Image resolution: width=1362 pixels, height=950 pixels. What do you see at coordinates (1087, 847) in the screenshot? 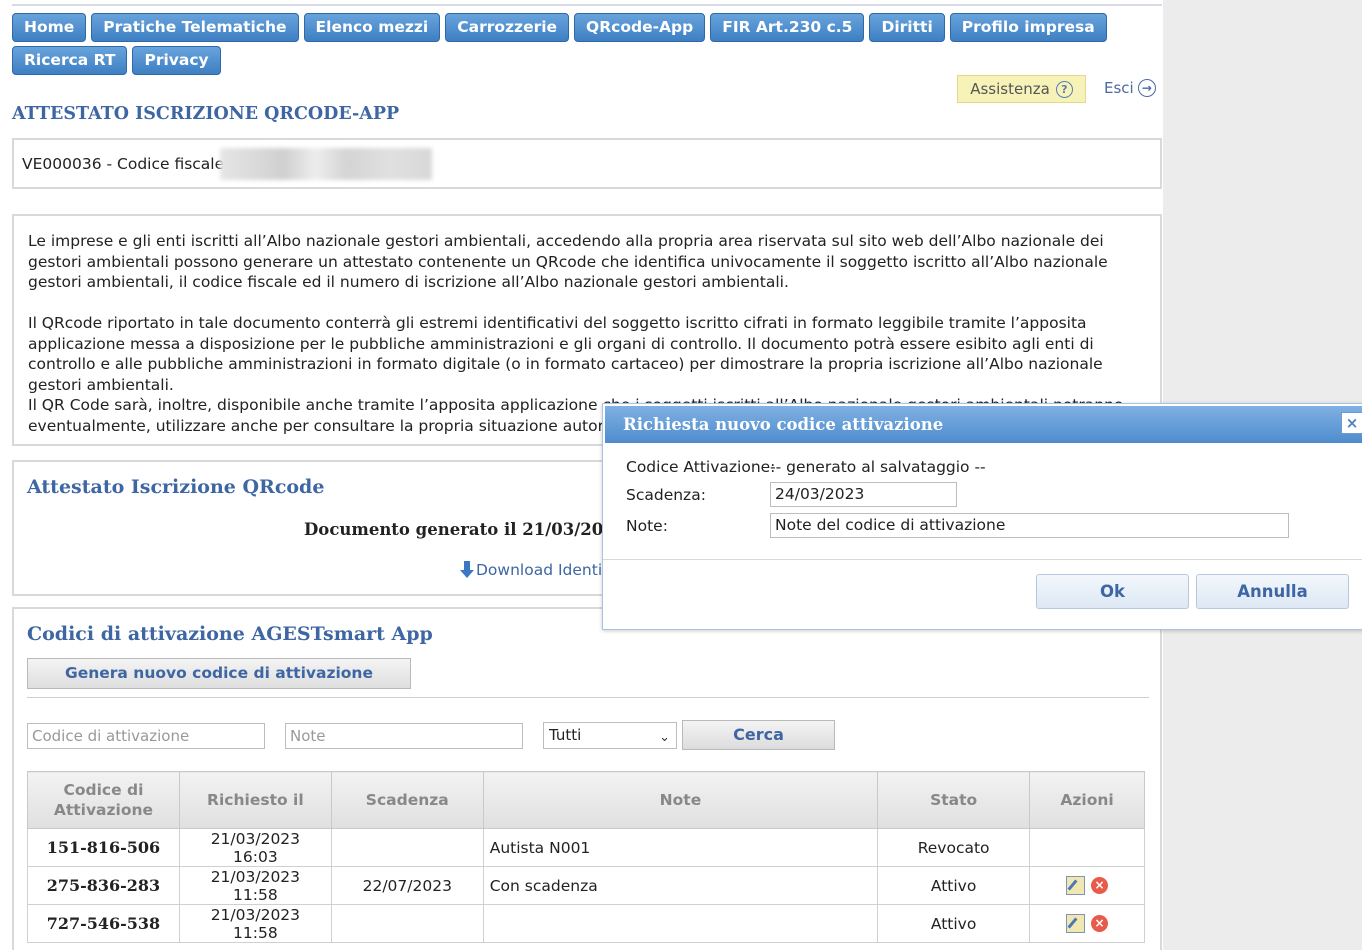
I see `cell-actions` at bounding box center [1087, 847].